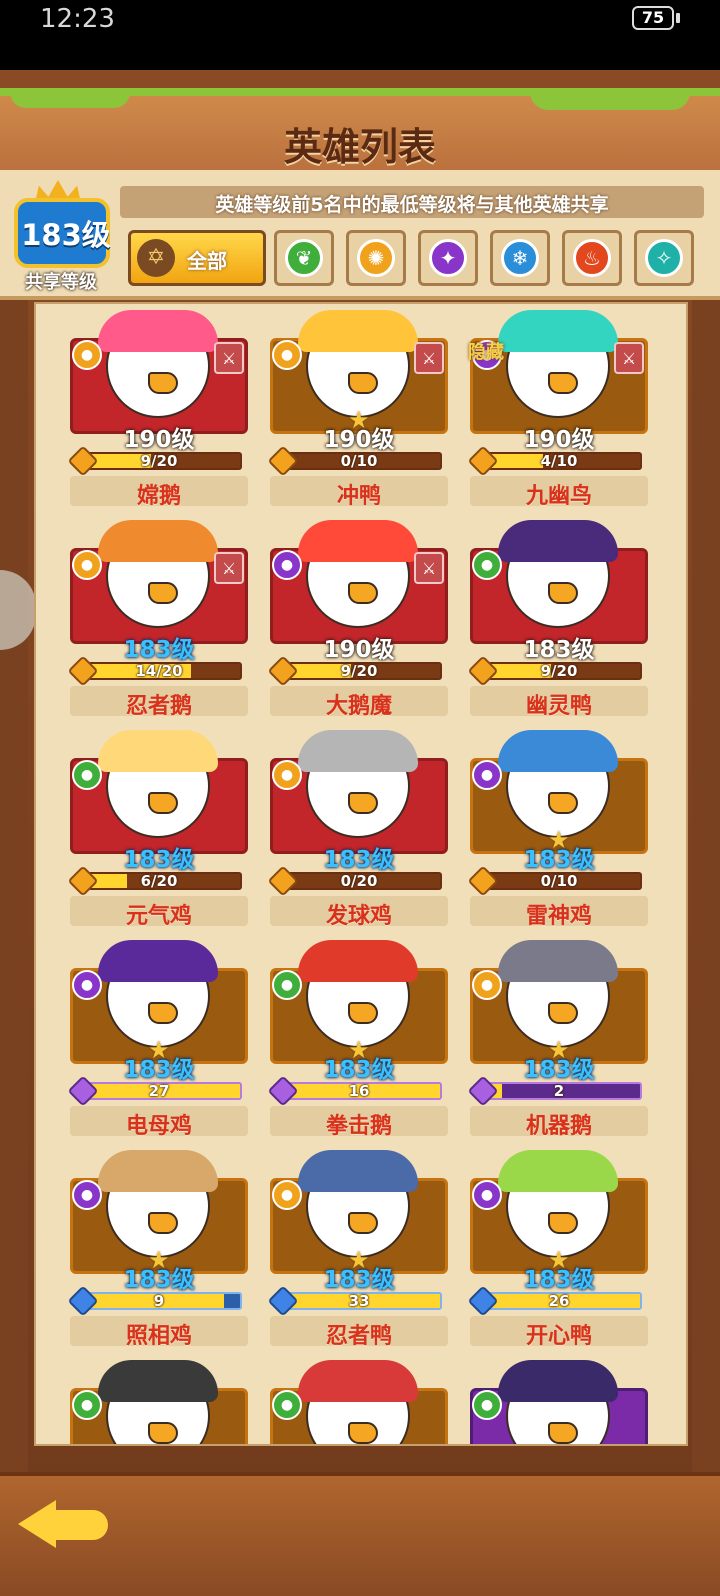 Image resolution: width=720 pixels, height=1596 pixels. Describe the element at coordinates (159, 881) in the screenshot. I see `progress-text: 6/20` at that location.